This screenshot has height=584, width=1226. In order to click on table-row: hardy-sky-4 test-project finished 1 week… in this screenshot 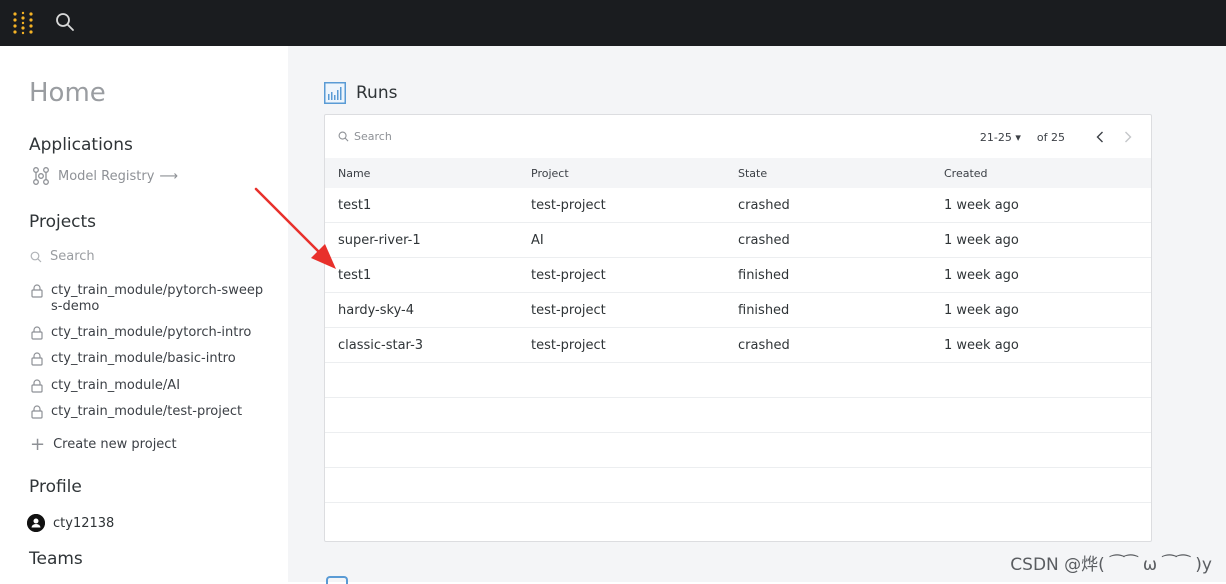, I will do `click(738, 310)`.